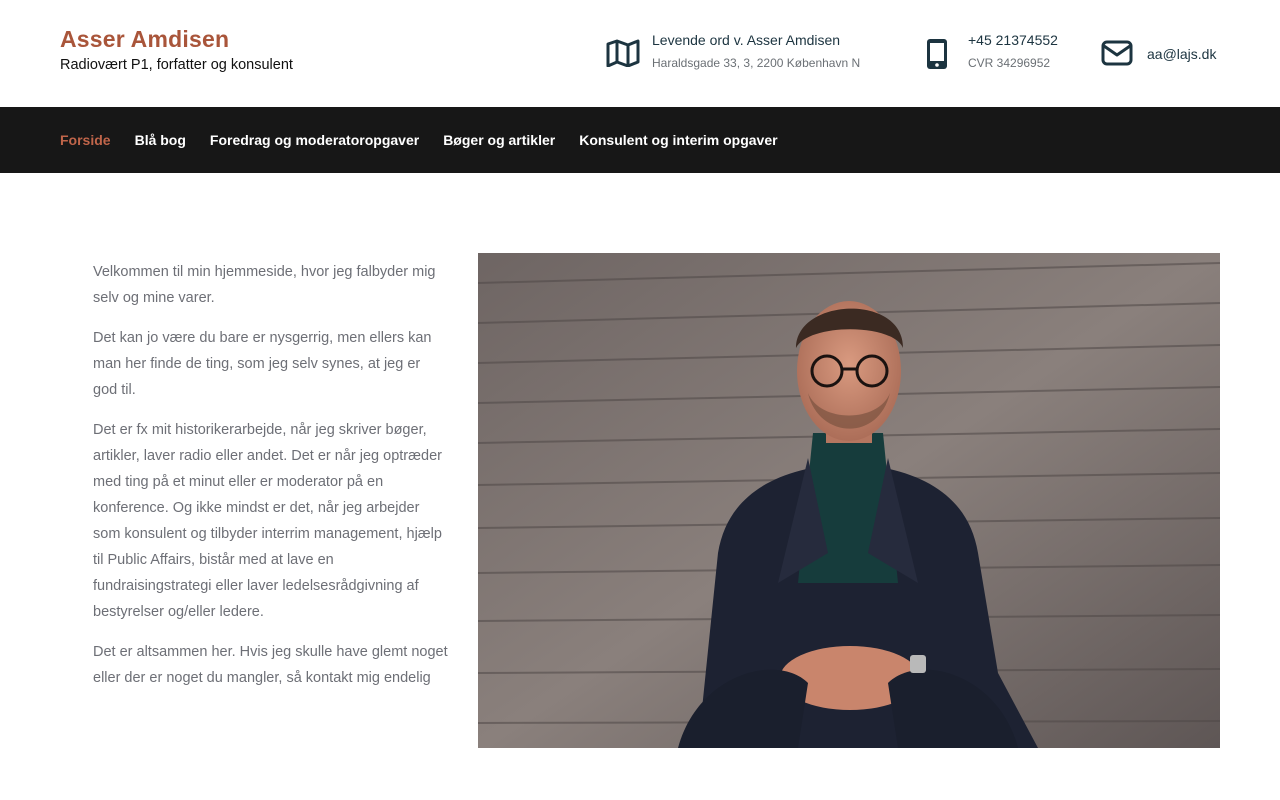 Image resolution: width=1280 pixels, height=800 pixels. Describe the element at coordinates (176, 39) in the screenshot. I see `site-title: Asser Amdisen` at that location.